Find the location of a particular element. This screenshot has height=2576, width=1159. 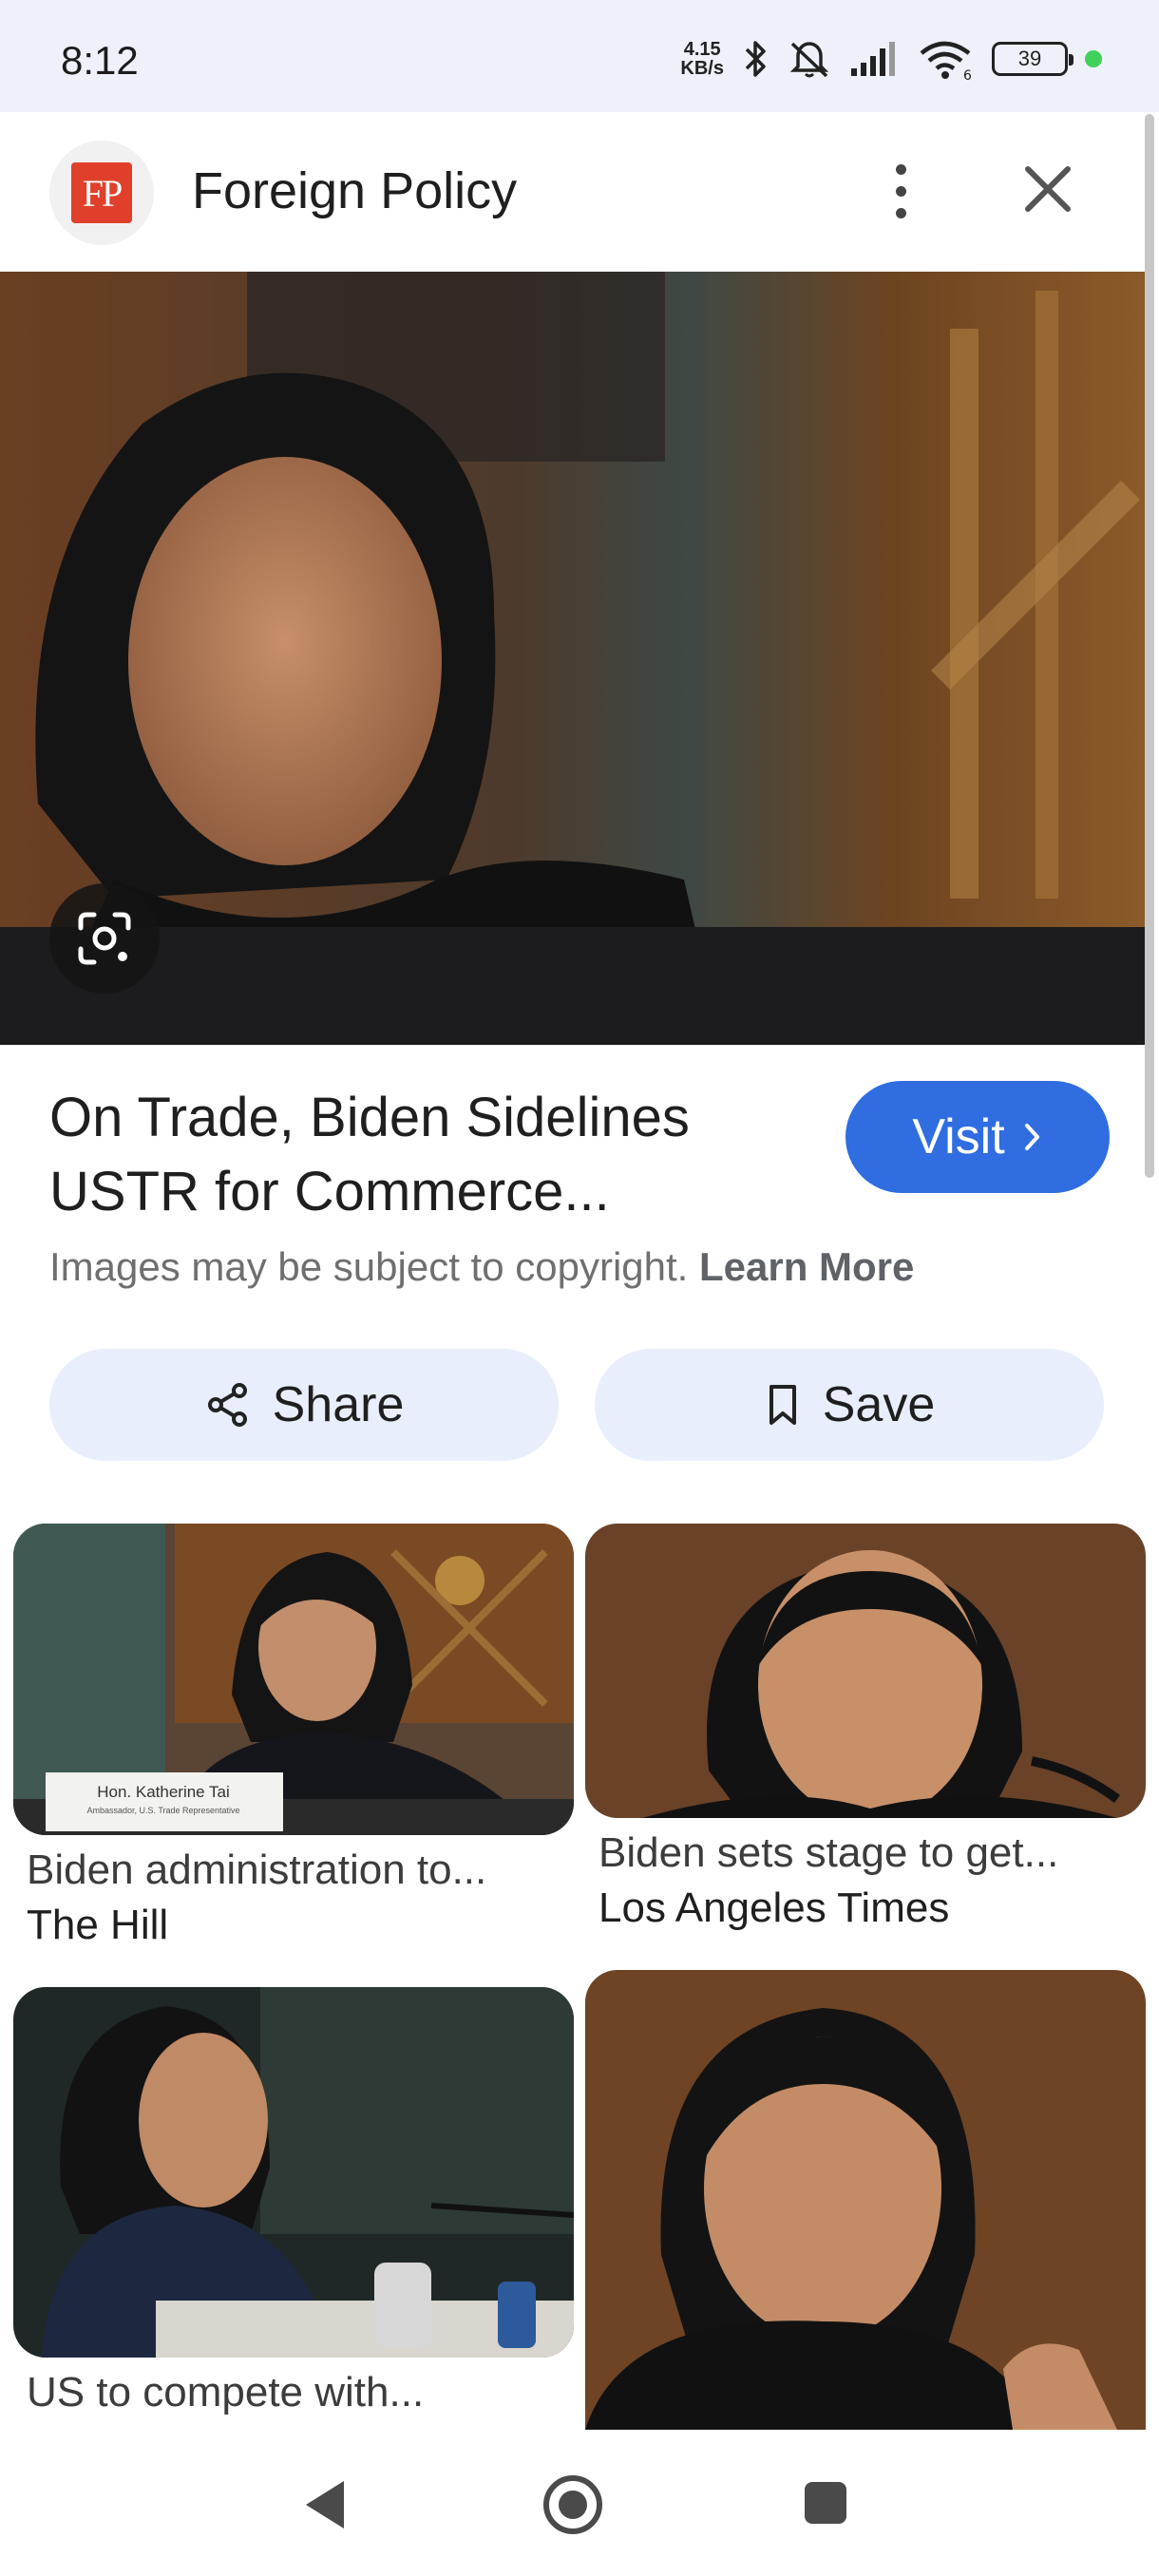

close-button is located at coordinates (1048, 189).